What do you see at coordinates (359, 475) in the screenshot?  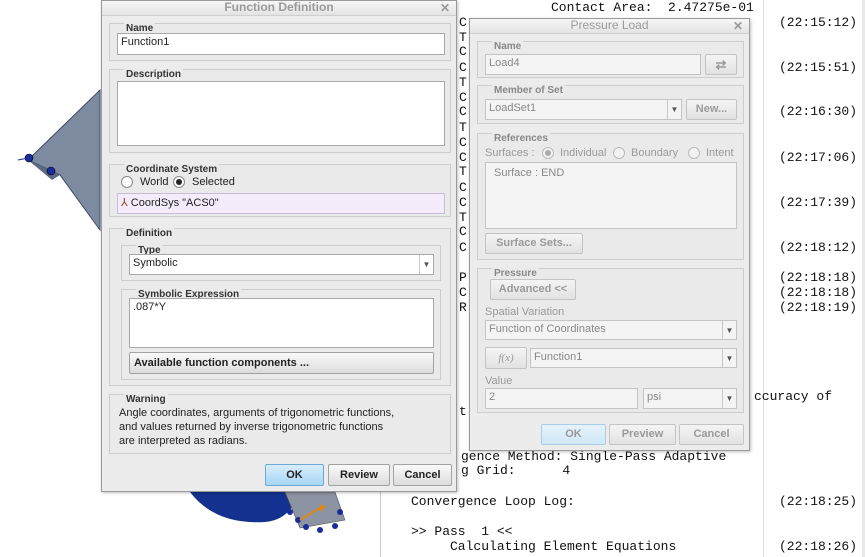 I see `review-button: Review` at bounding box center [359, 475].